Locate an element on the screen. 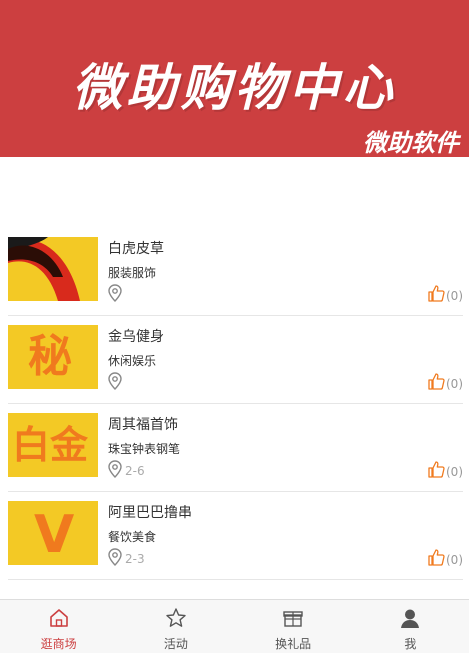 Image resolution: width=469 pixels, height=653 pixels. thumbnail-text: V is located at coordinates (54, 535).